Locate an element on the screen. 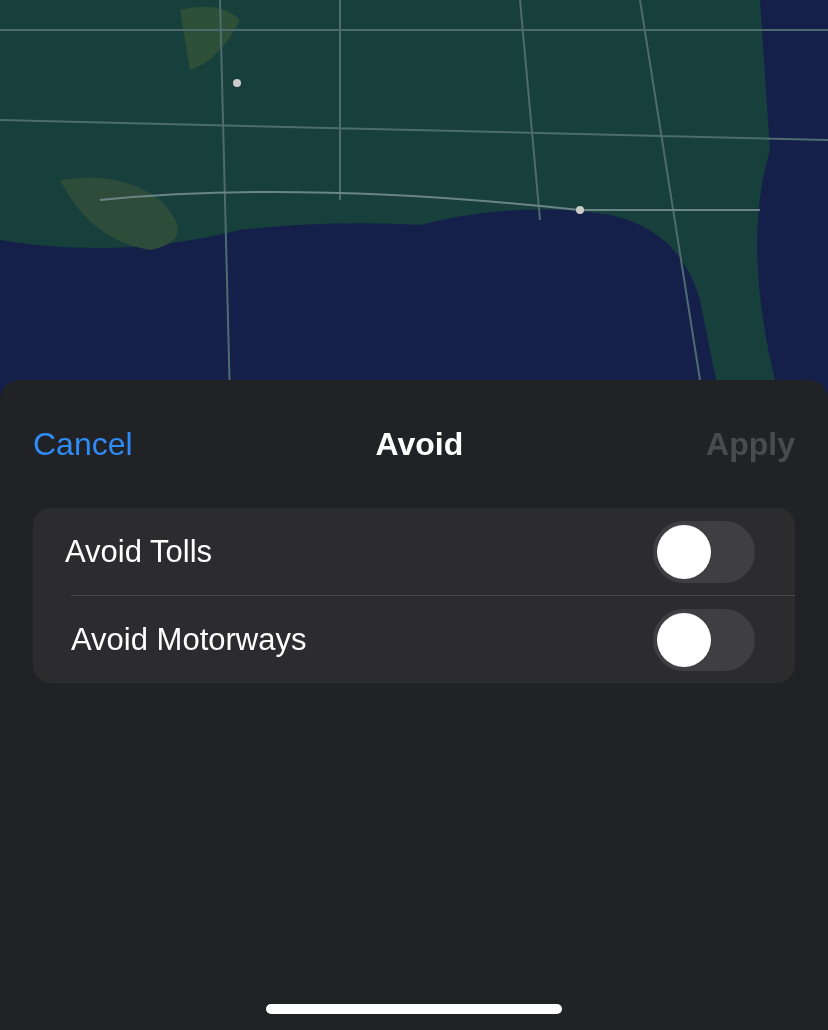 This screenshot has height=1030, width=828. cancel-button: Cancel is located at coordinates (83, 444).